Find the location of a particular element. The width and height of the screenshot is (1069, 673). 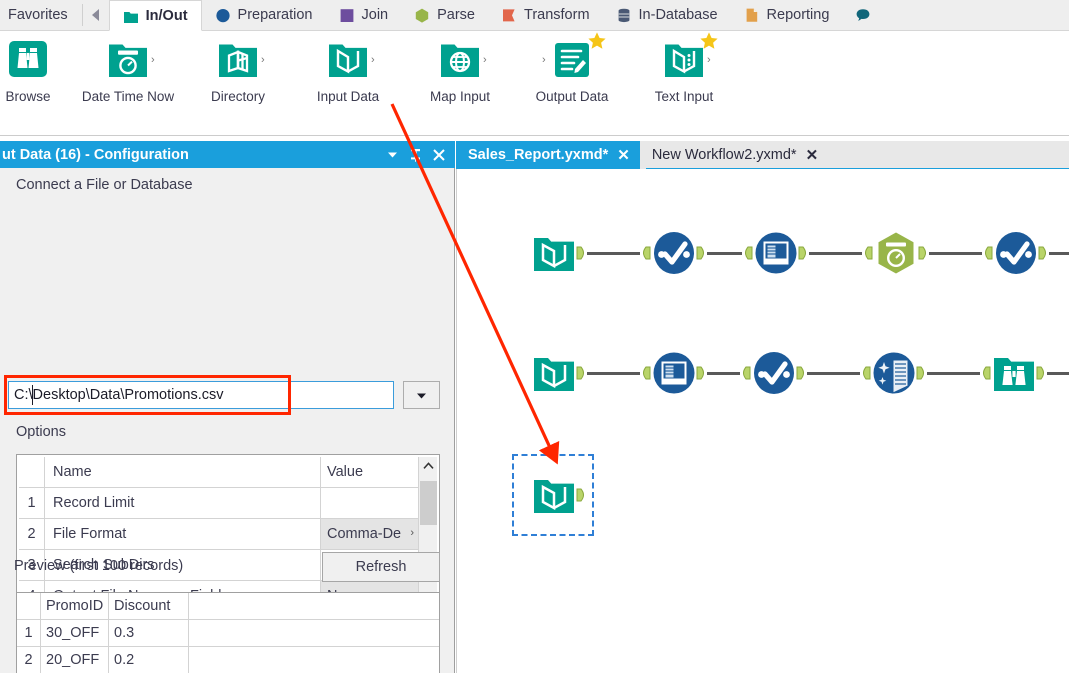

preview-header-num is located at coordinates (29, 606).